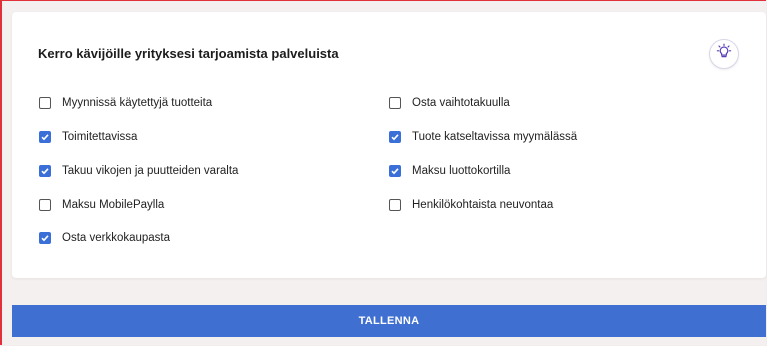 This screenshot has height=346, width=767. I want to click on option-label: Myynnissä käytettyjä tuotteita, so click(137, 103).